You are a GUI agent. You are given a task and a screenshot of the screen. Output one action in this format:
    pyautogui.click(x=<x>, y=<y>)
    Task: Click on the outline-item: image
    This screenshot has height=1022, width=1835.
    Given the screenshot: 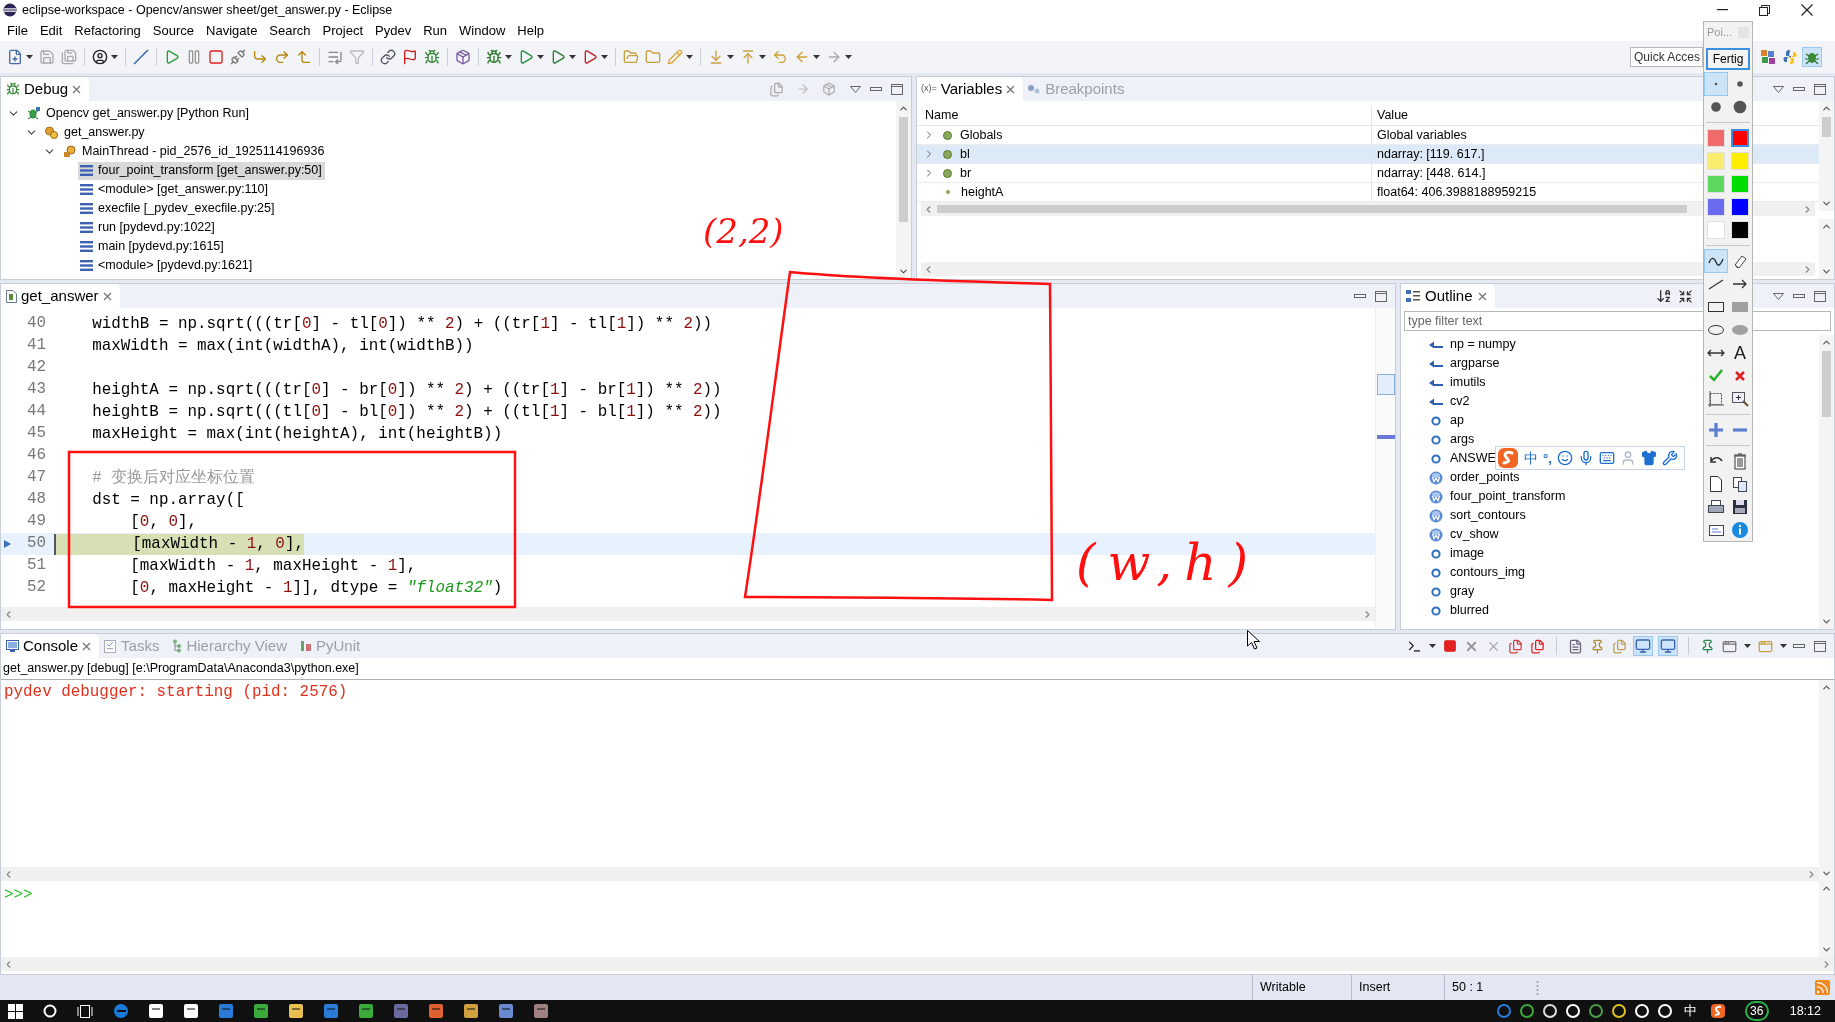 What is the action you would take?
    pyautogui.click(x=1457, y=553)
    